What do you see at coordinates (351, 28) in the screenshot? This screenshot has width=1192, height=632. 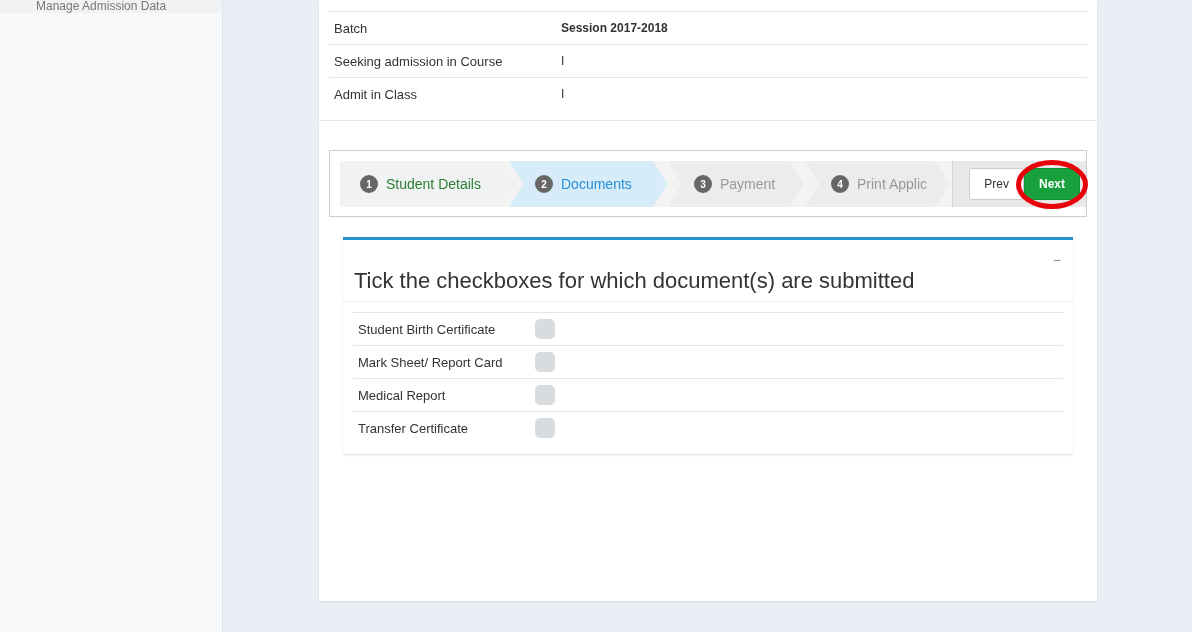 I see `field-label: Batch` at bounding box center [351, 28].